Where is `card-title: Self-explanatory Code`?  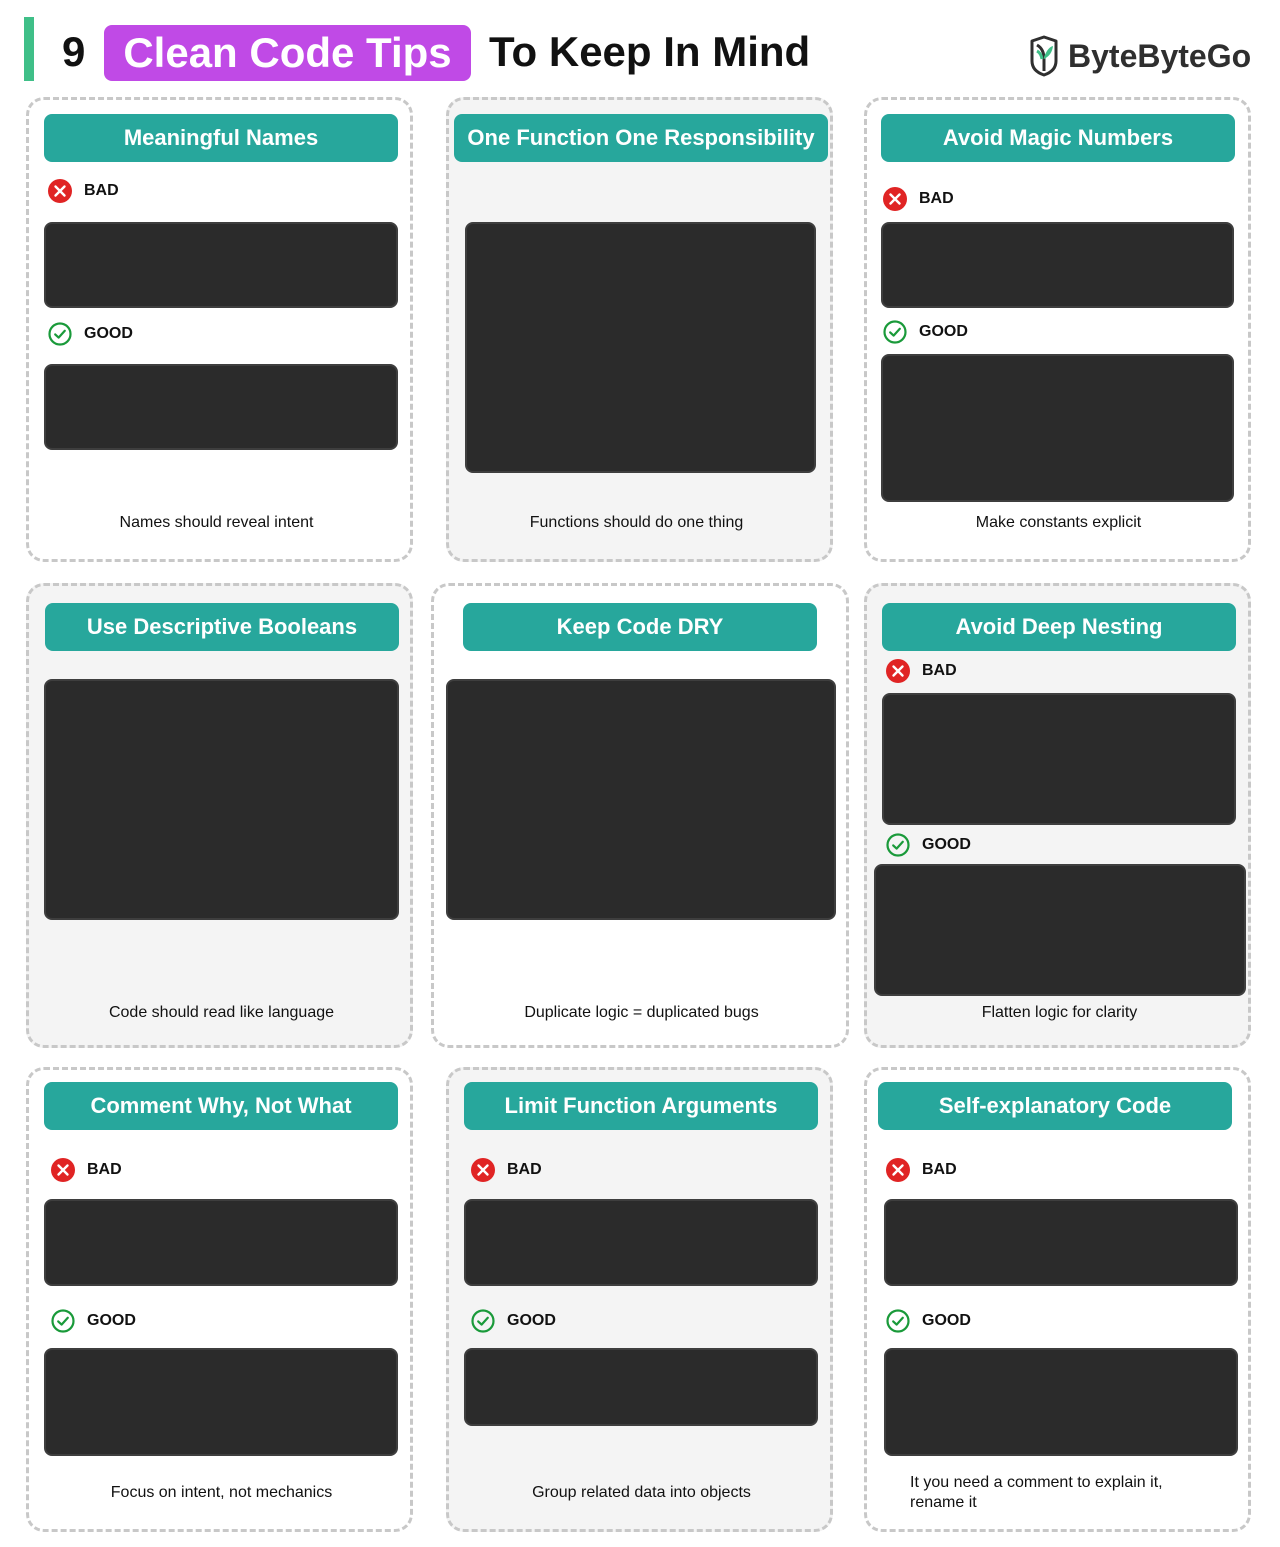 card-title: Self-explanatory Code is located at coordinates (1055, 1106).